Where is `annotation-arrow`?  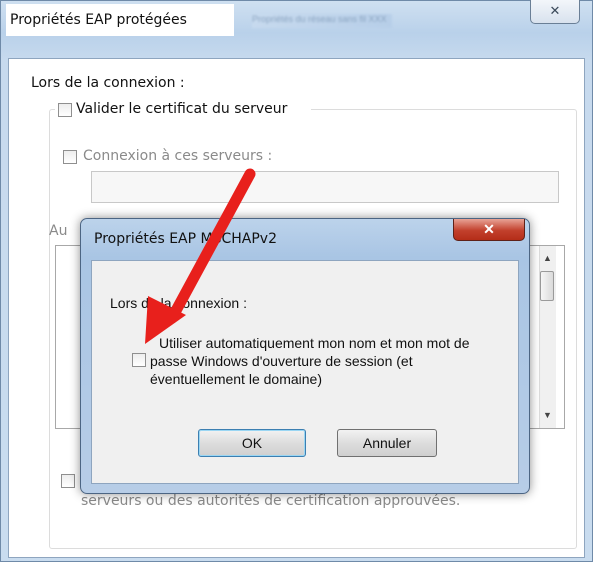 annotation-arrow is located at coordinates (200, 256).